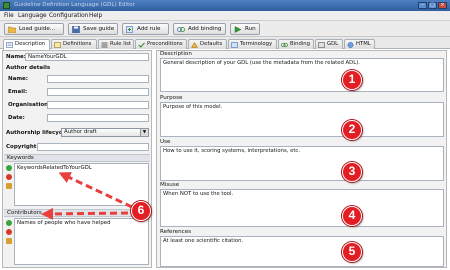 The image size is (450, 270). What do you see at coordinates (199, 29) in the screenshot?
I see `add-binding-button: Add binding` at bounding box center [199, 29].